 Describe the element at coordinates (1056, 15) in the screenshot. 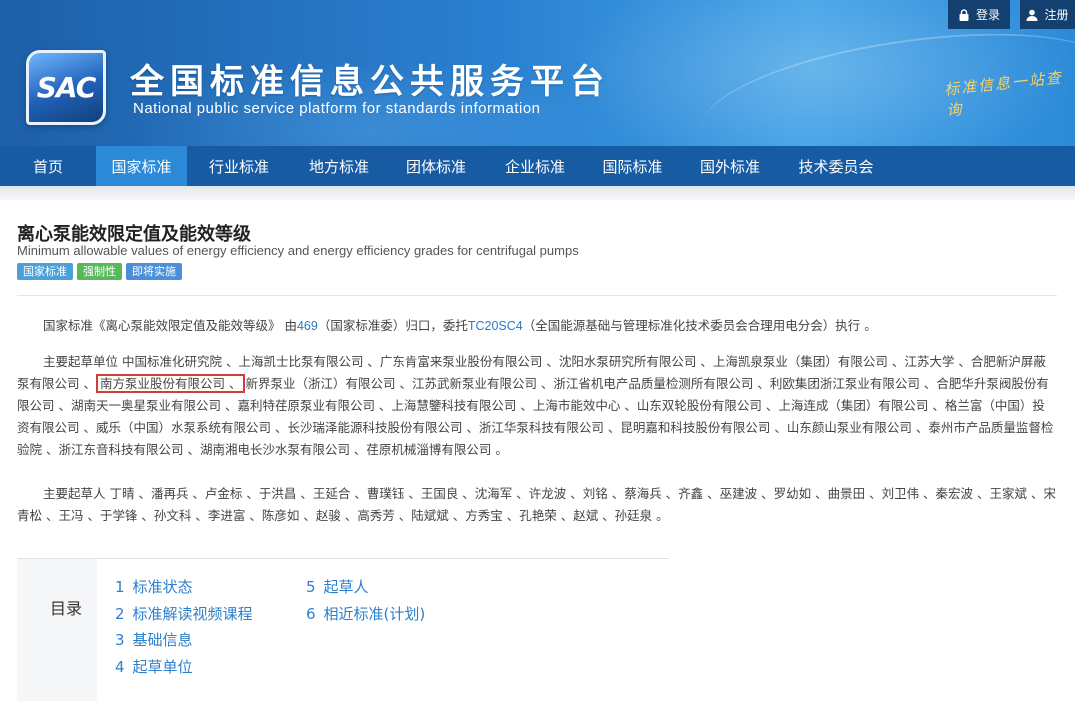

I see `register-label: 注册` at that location.